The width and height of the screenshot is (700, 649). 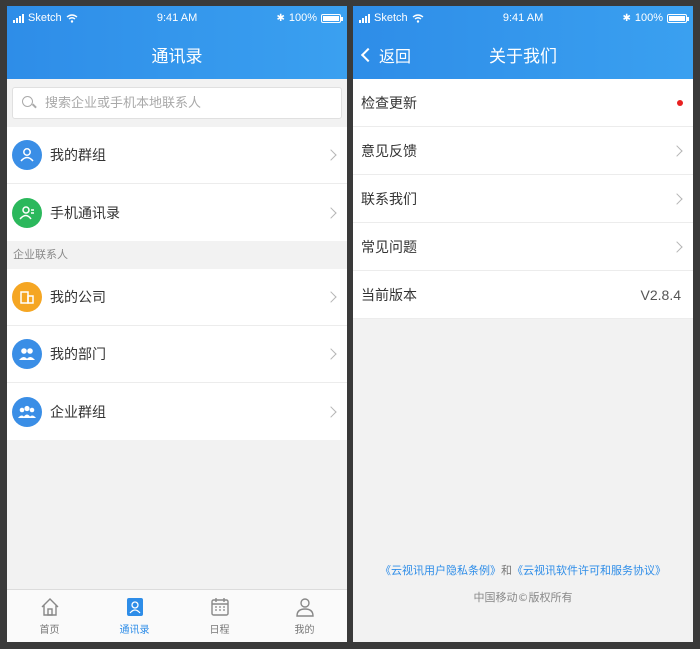 I want to click on list-item-feedback: 意见反馈, so click(x=523, y=151).